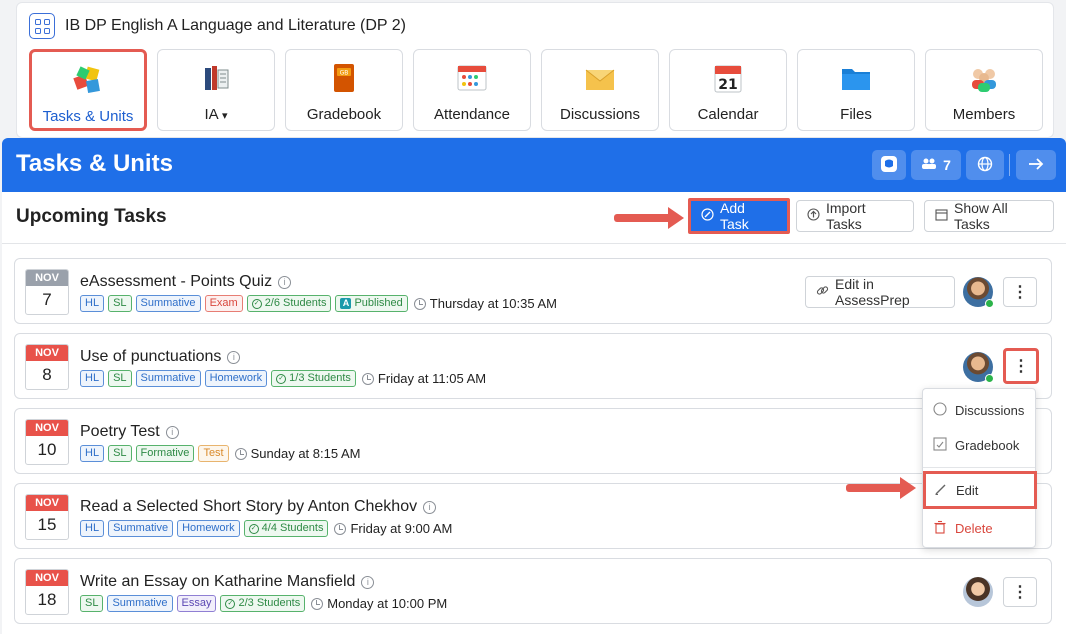  I want to click on menu-item-edit: Edit, so click(980, 490).